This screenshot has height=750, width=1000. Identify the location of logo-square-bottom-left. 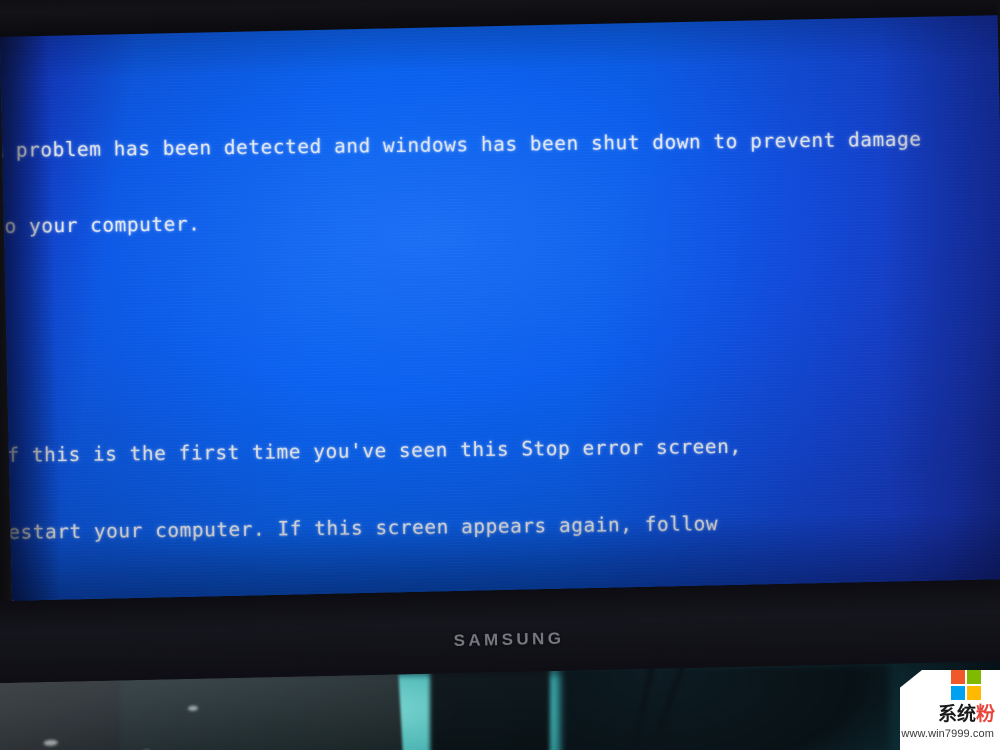
(958, 693).